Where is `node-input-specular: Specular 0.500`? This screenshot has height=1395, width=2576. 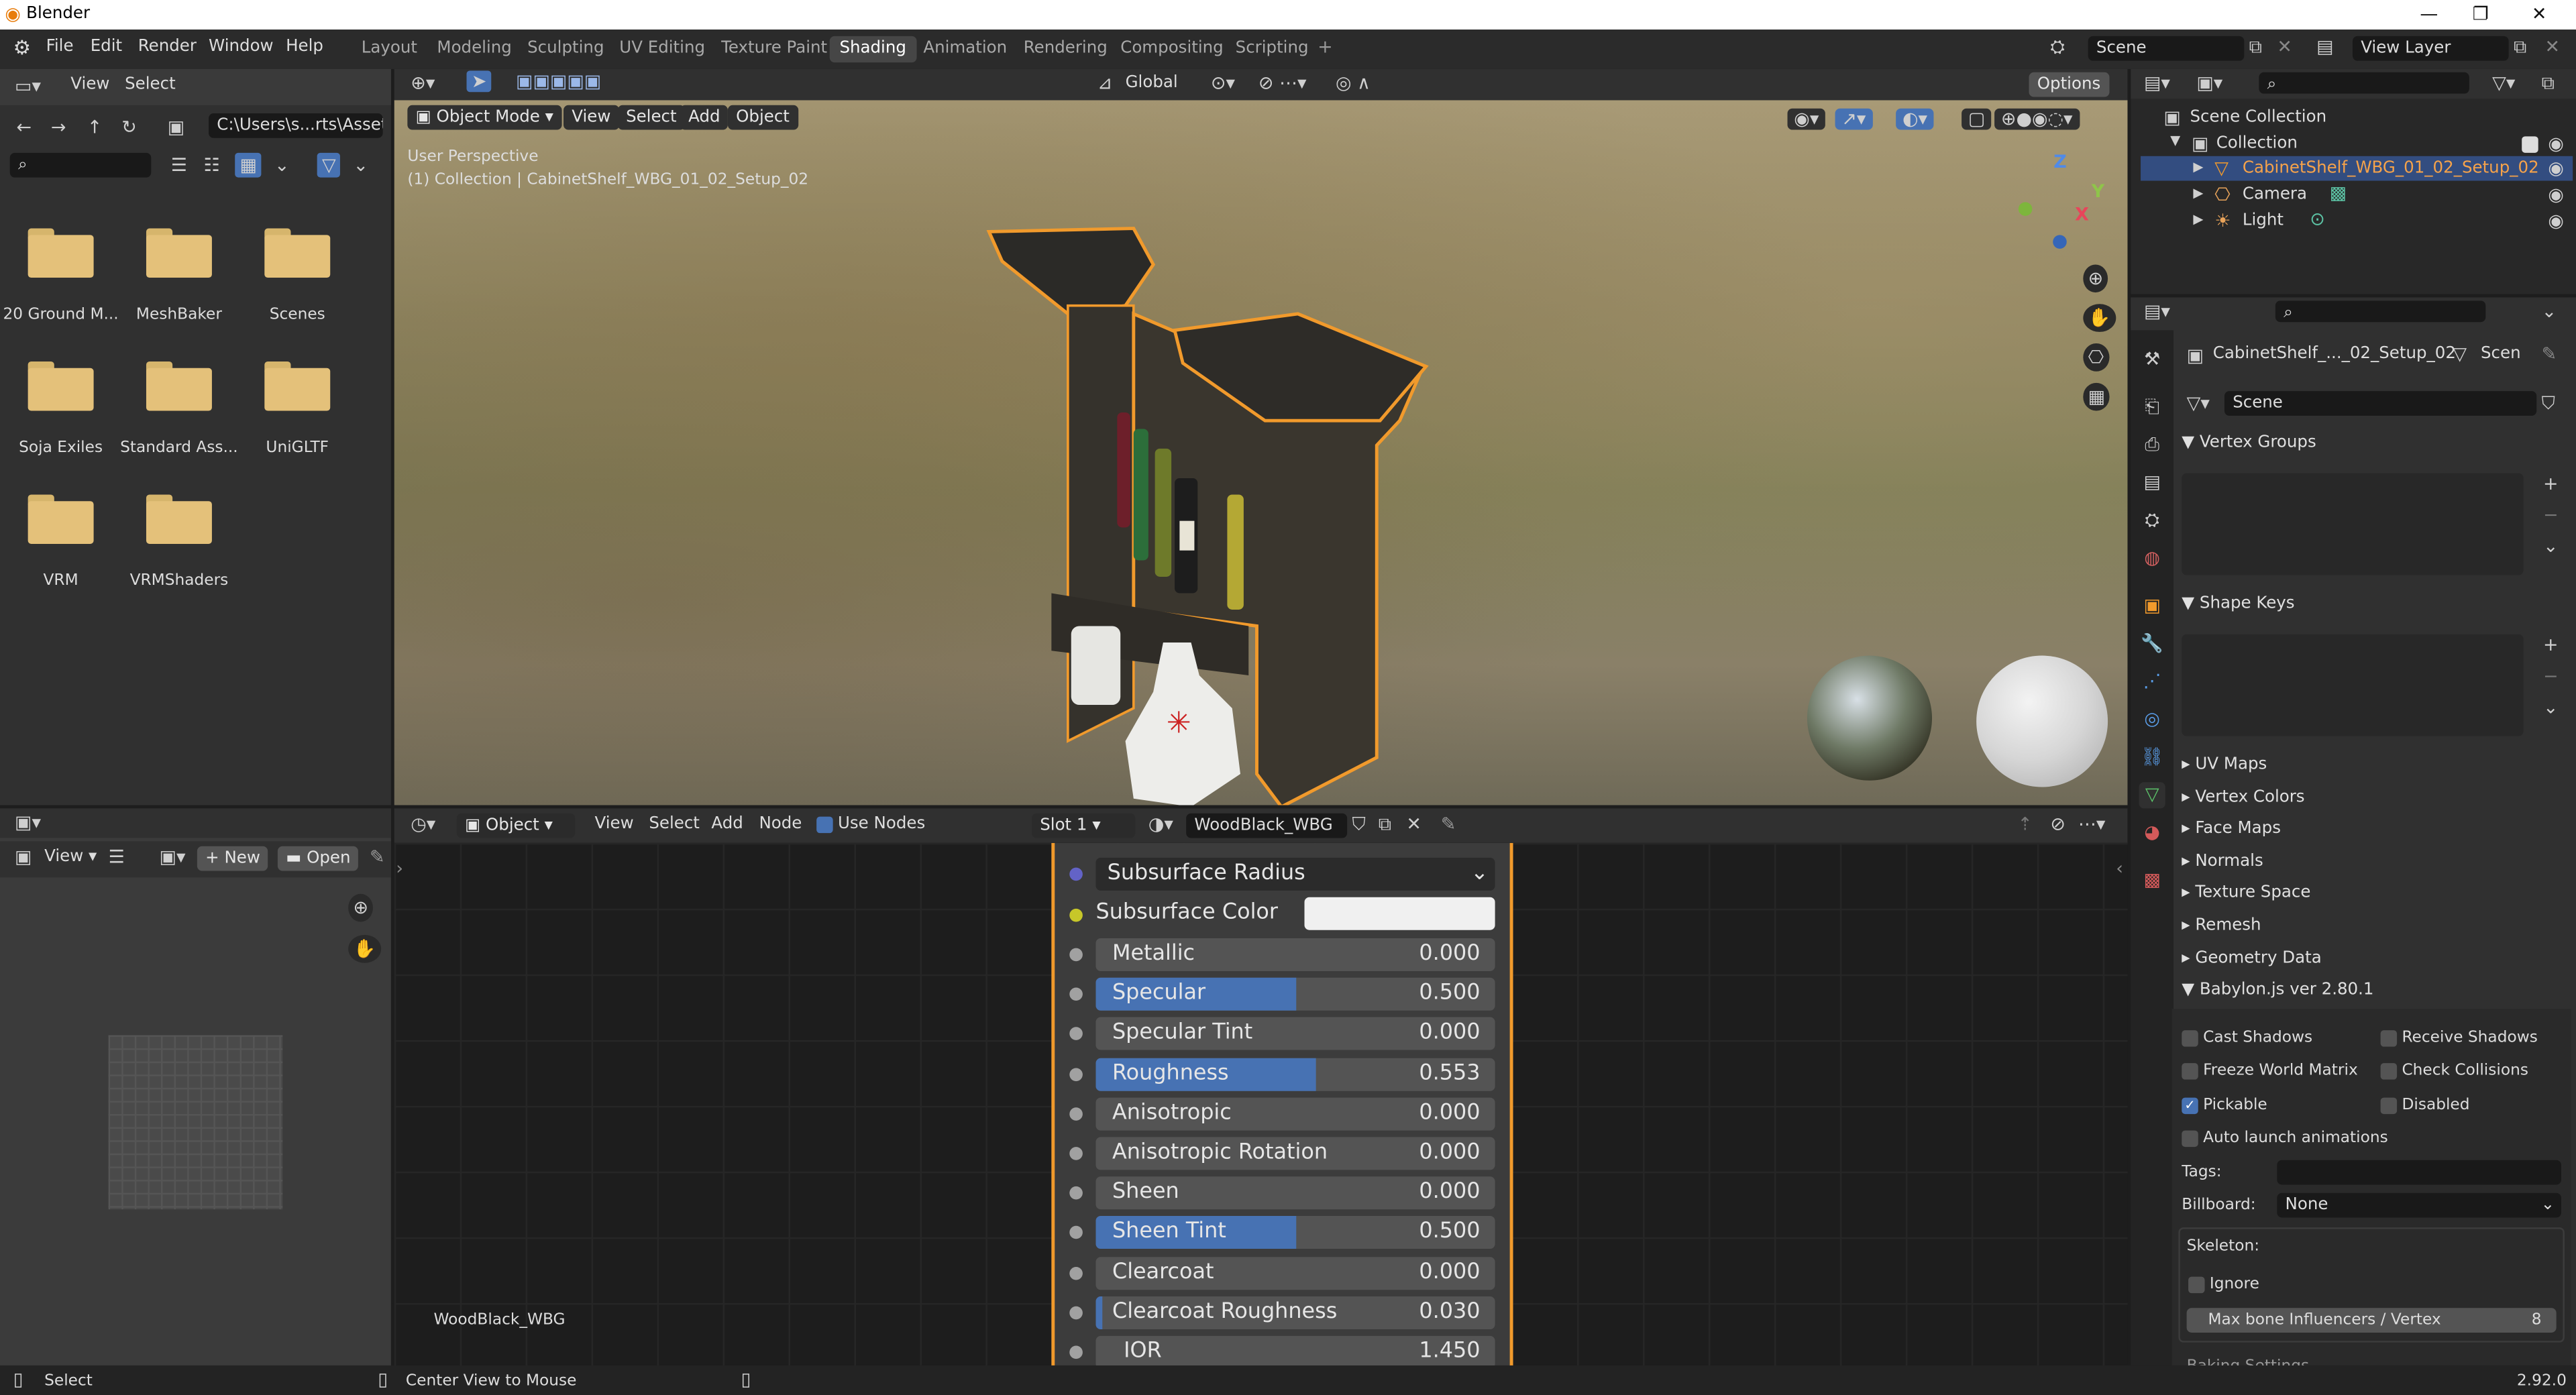 node-input-specular: Specular 0.500 is located at coordinates (1295, 994).